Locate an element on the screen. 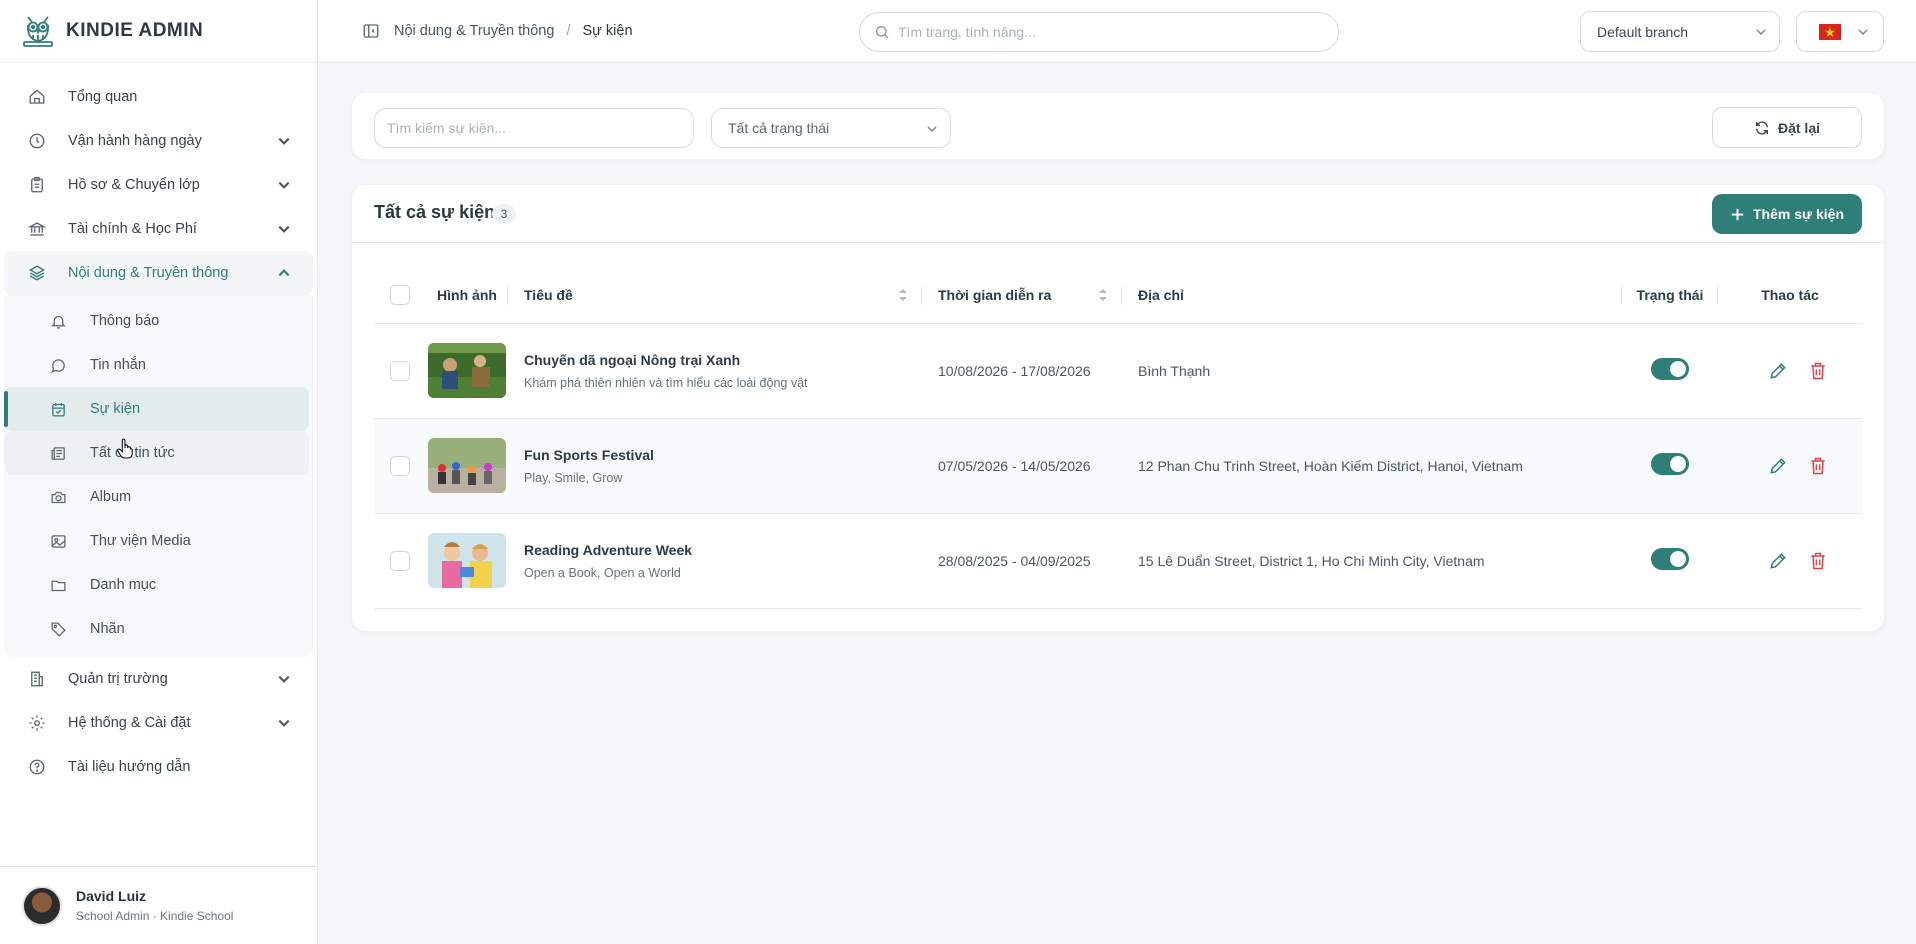  folder-icon is located at coordinates (61, 585).